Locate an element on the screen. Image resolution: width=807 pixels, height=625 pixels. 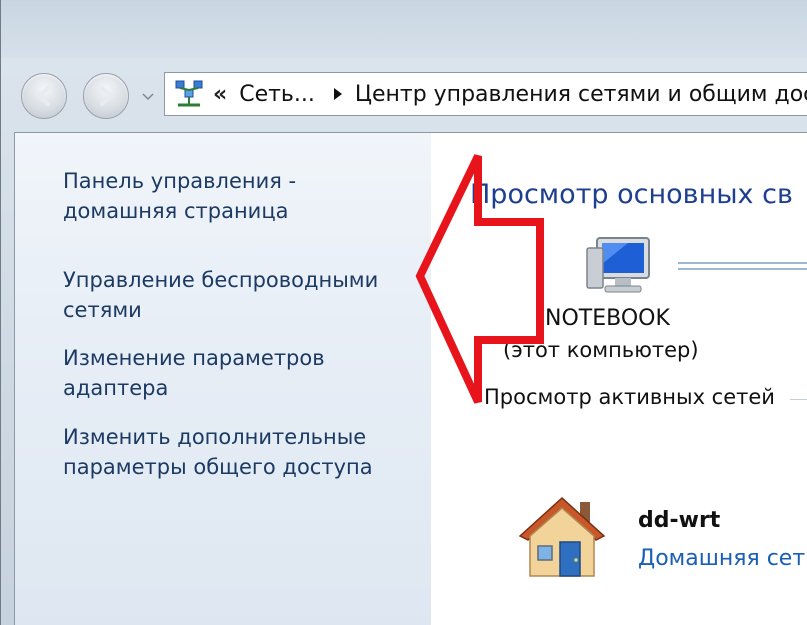
recent-pages-dropdown is located at coordinates (148, 97).